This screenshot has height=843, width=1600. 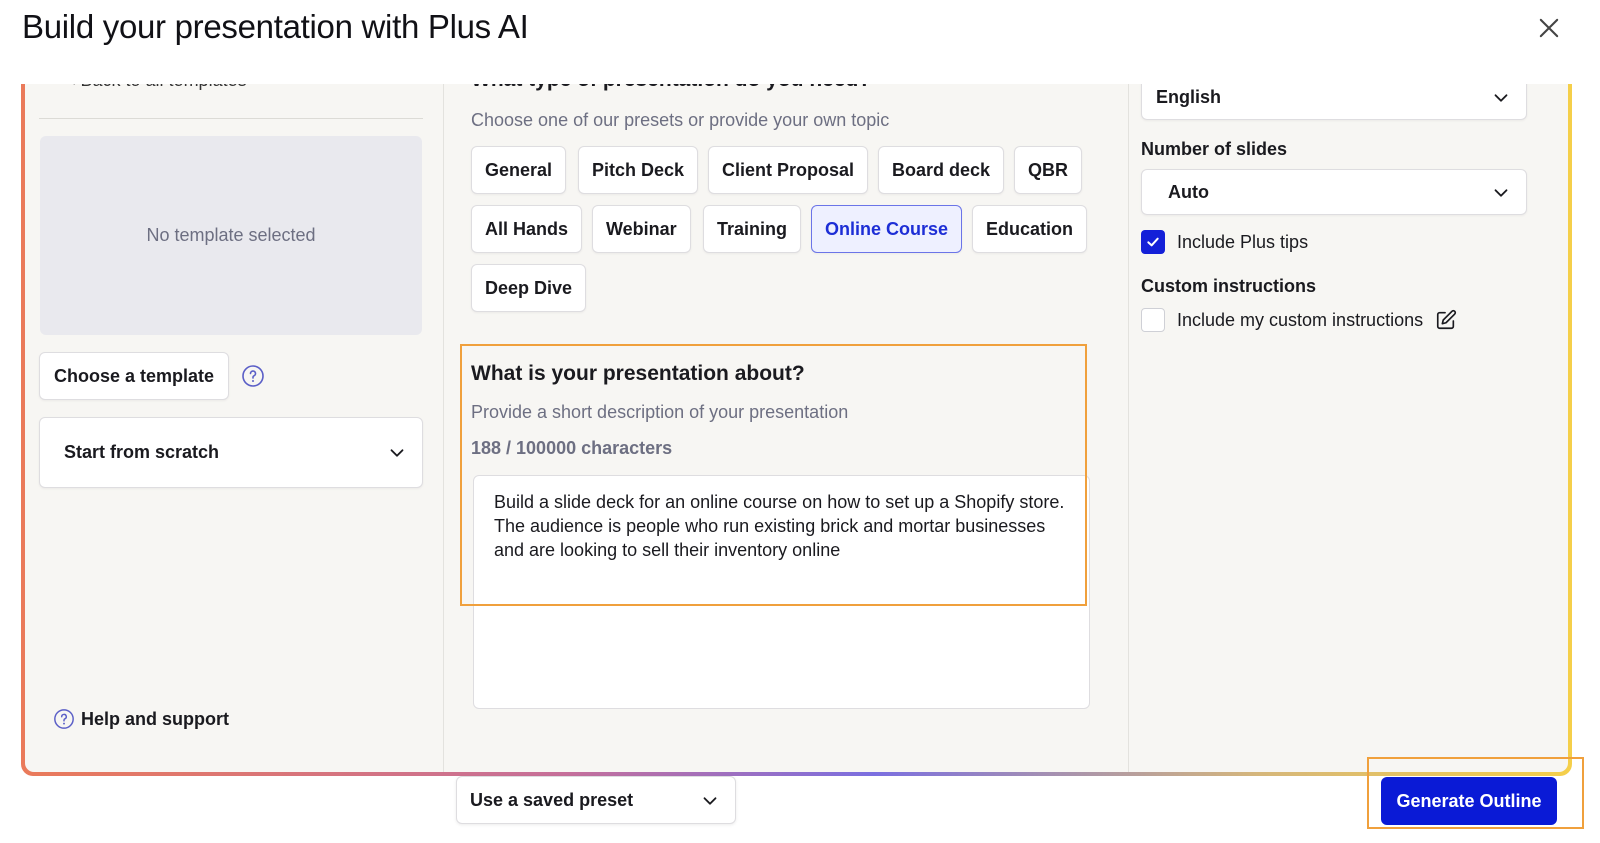 What do you see at coordinates (752, 229) in the screenshot?
I see `preset-chip-training: Training` at bounding box center [752, 229].